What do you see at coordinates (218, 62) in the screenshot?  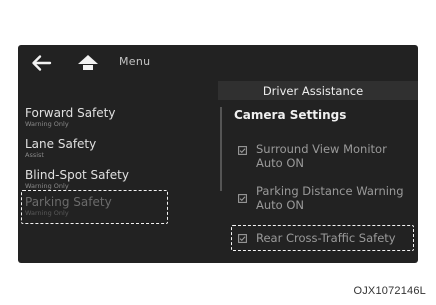 I see `top-bar: Menu` at bounding box center [218, 62].